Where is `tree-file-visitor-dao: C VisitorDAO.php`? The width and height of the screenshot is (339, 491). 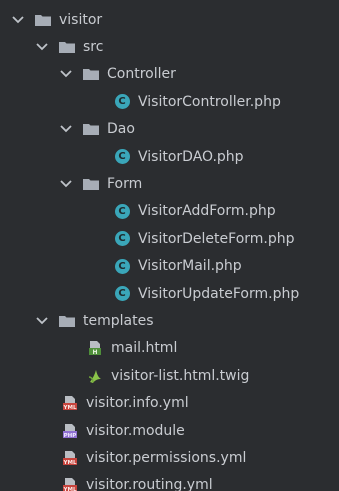 tree-file-visitor-dao: C VisitorDAO.php is located at coordinates (169, 156).